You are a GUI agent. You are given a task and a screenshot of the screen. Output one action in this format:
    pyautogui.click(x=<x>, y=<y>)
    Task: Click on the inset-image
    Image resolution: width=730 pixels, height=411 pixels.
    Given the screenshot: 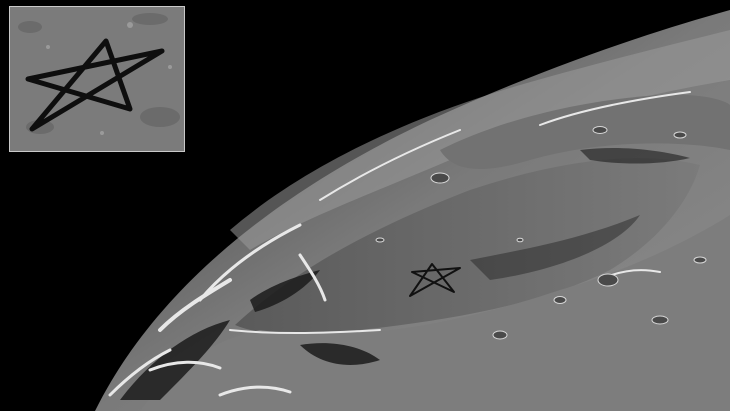 What is the action you would take?
    pyautogui.click(x=97, y=79)
    